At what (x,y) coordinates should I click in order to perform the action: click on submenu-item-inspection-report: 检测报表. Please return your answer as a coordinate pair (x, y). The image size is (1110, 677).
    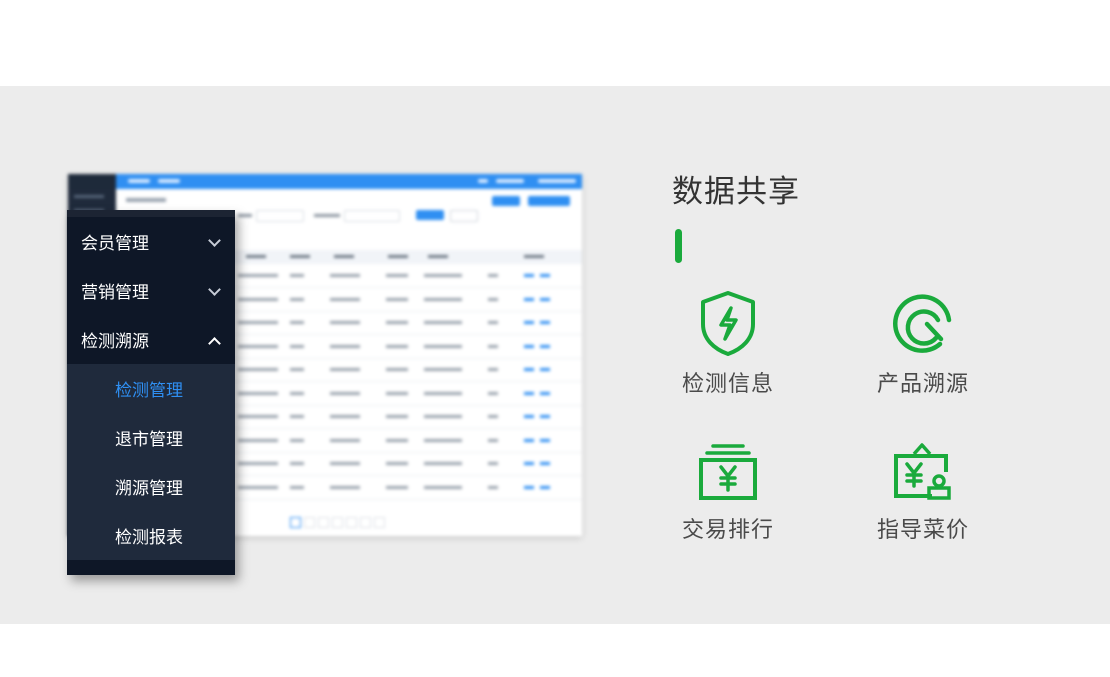
    Looking at the image, I should click on (151, 535).